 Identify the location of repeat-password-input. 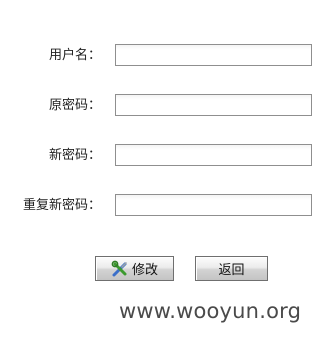
(213, 205).